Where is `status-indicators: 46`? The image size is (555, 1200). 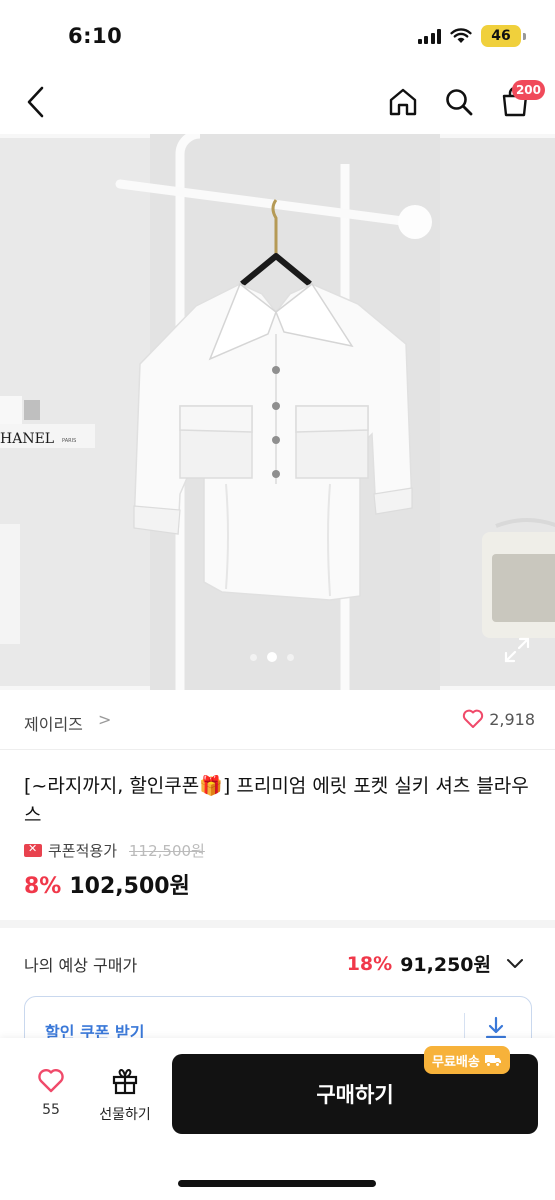
status-indicators: 46 is located at coordinates (471, 36).